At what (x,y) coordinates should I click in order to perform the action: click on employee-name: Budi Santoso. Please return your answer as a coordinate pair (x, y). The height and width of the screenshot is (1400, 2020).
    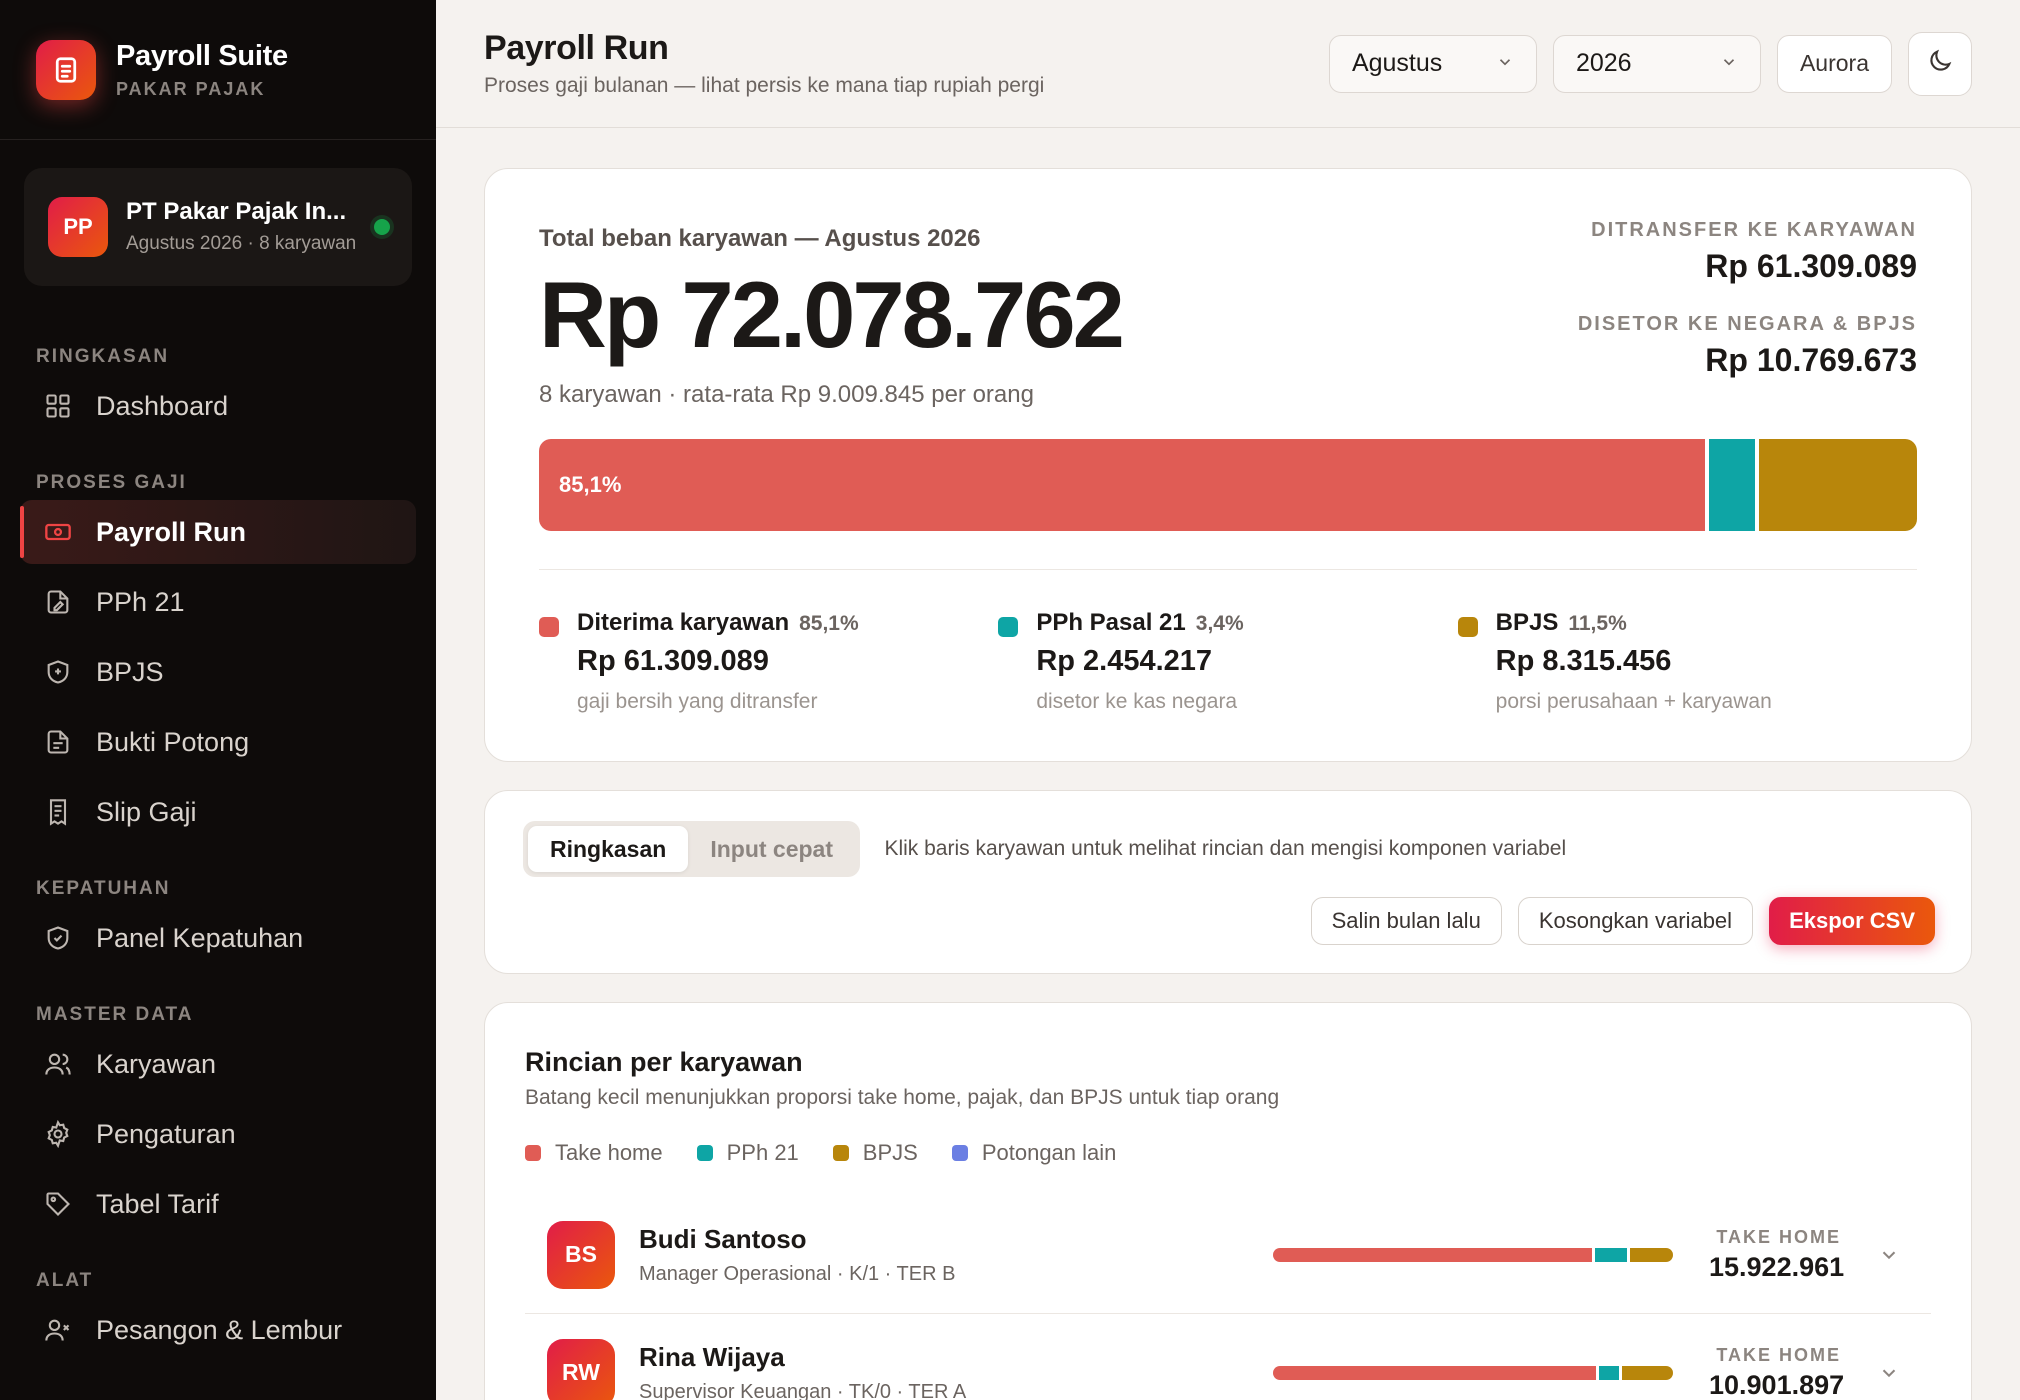
    Looking at the image, I should click on (723, 1238).